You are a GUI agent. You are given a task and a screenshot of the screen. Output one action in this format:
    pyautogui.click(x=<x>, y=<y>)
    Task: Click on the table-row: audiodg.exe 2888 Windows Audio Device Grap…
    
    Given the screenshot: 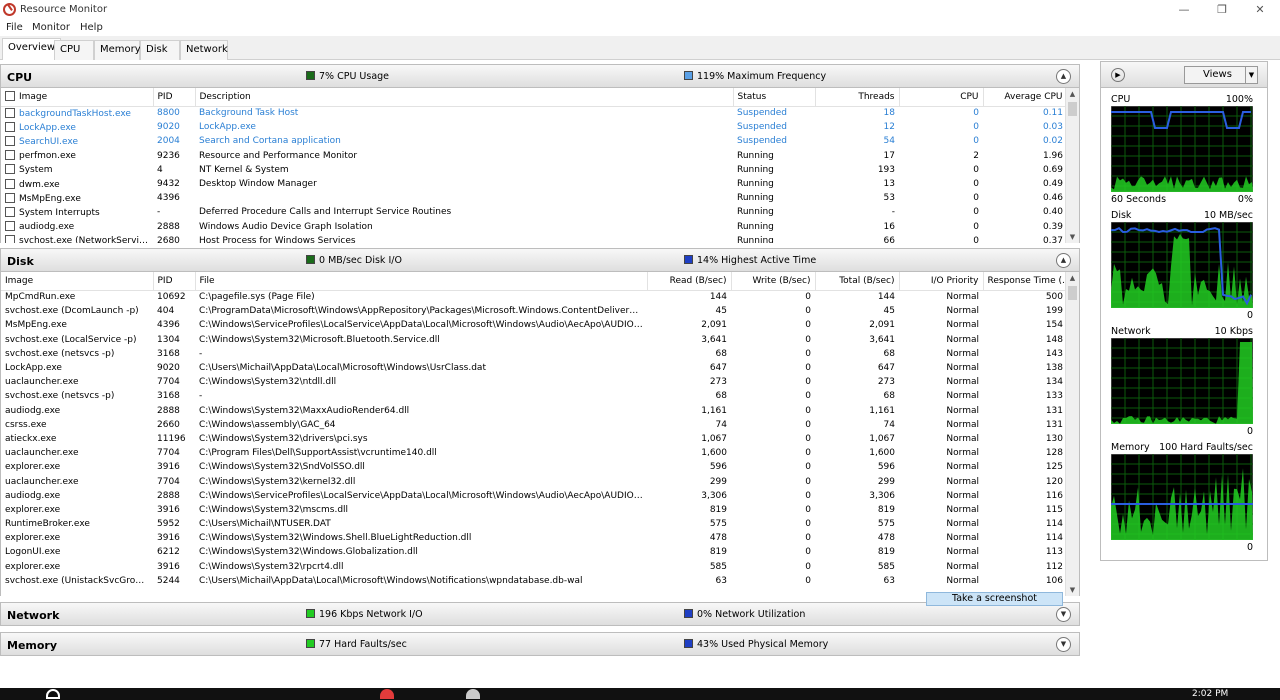 What is the action you would take?
    pyautogui.click(x=534, y=227)
    